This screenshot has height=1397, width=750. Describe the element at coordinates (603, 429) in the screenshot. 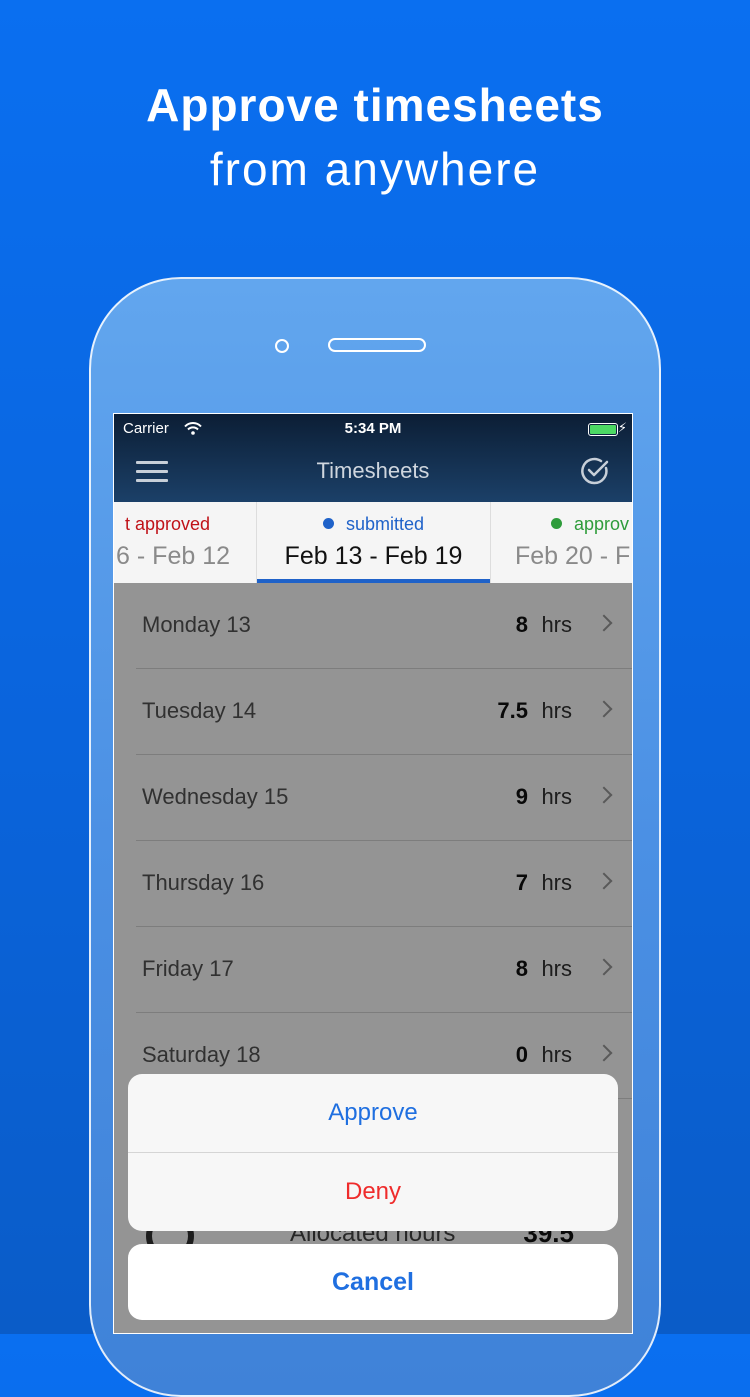

I see `battery-icon` at that location.